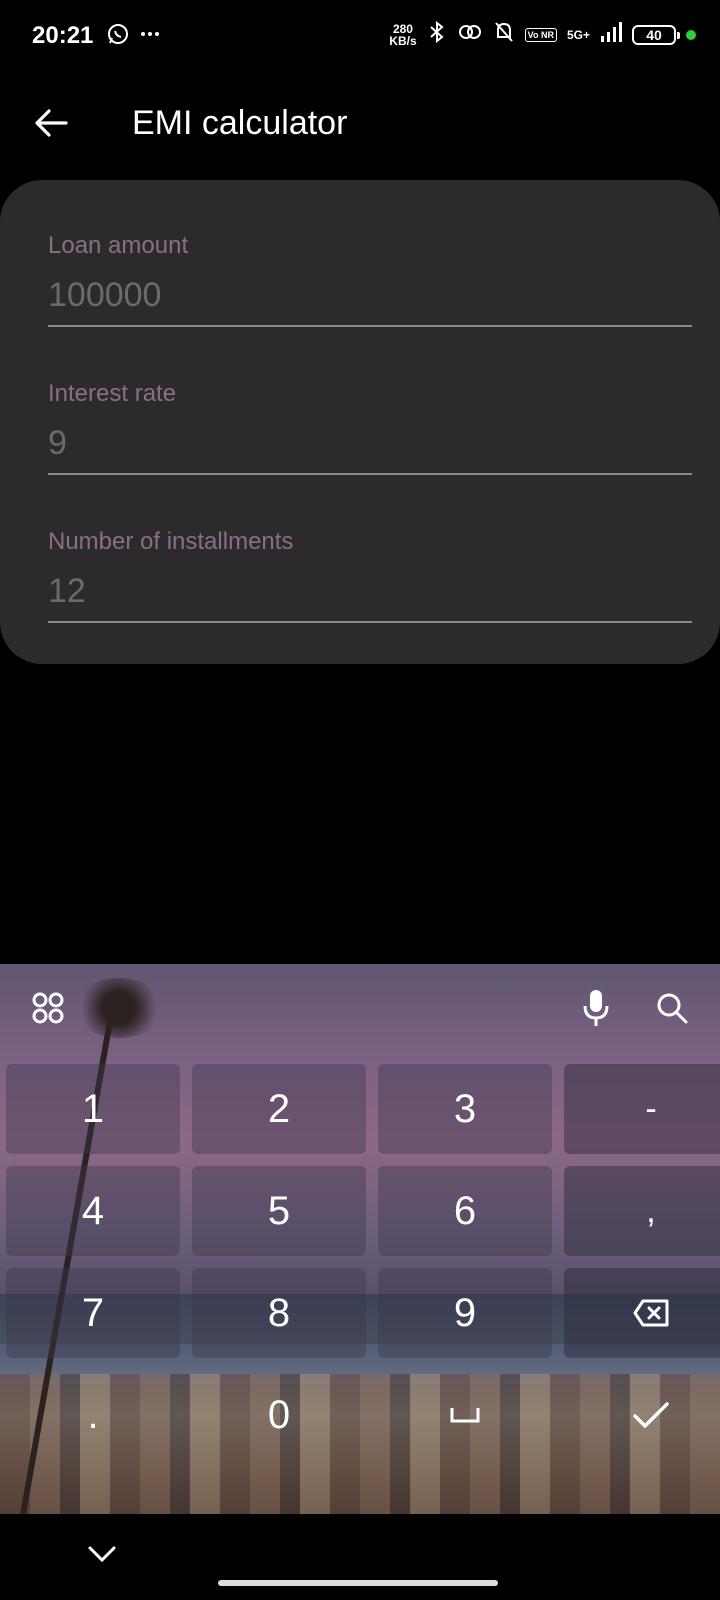 The width and height of the screenshot is (720, 1600). I want to click on key-6: 6, so click(465, 1211).